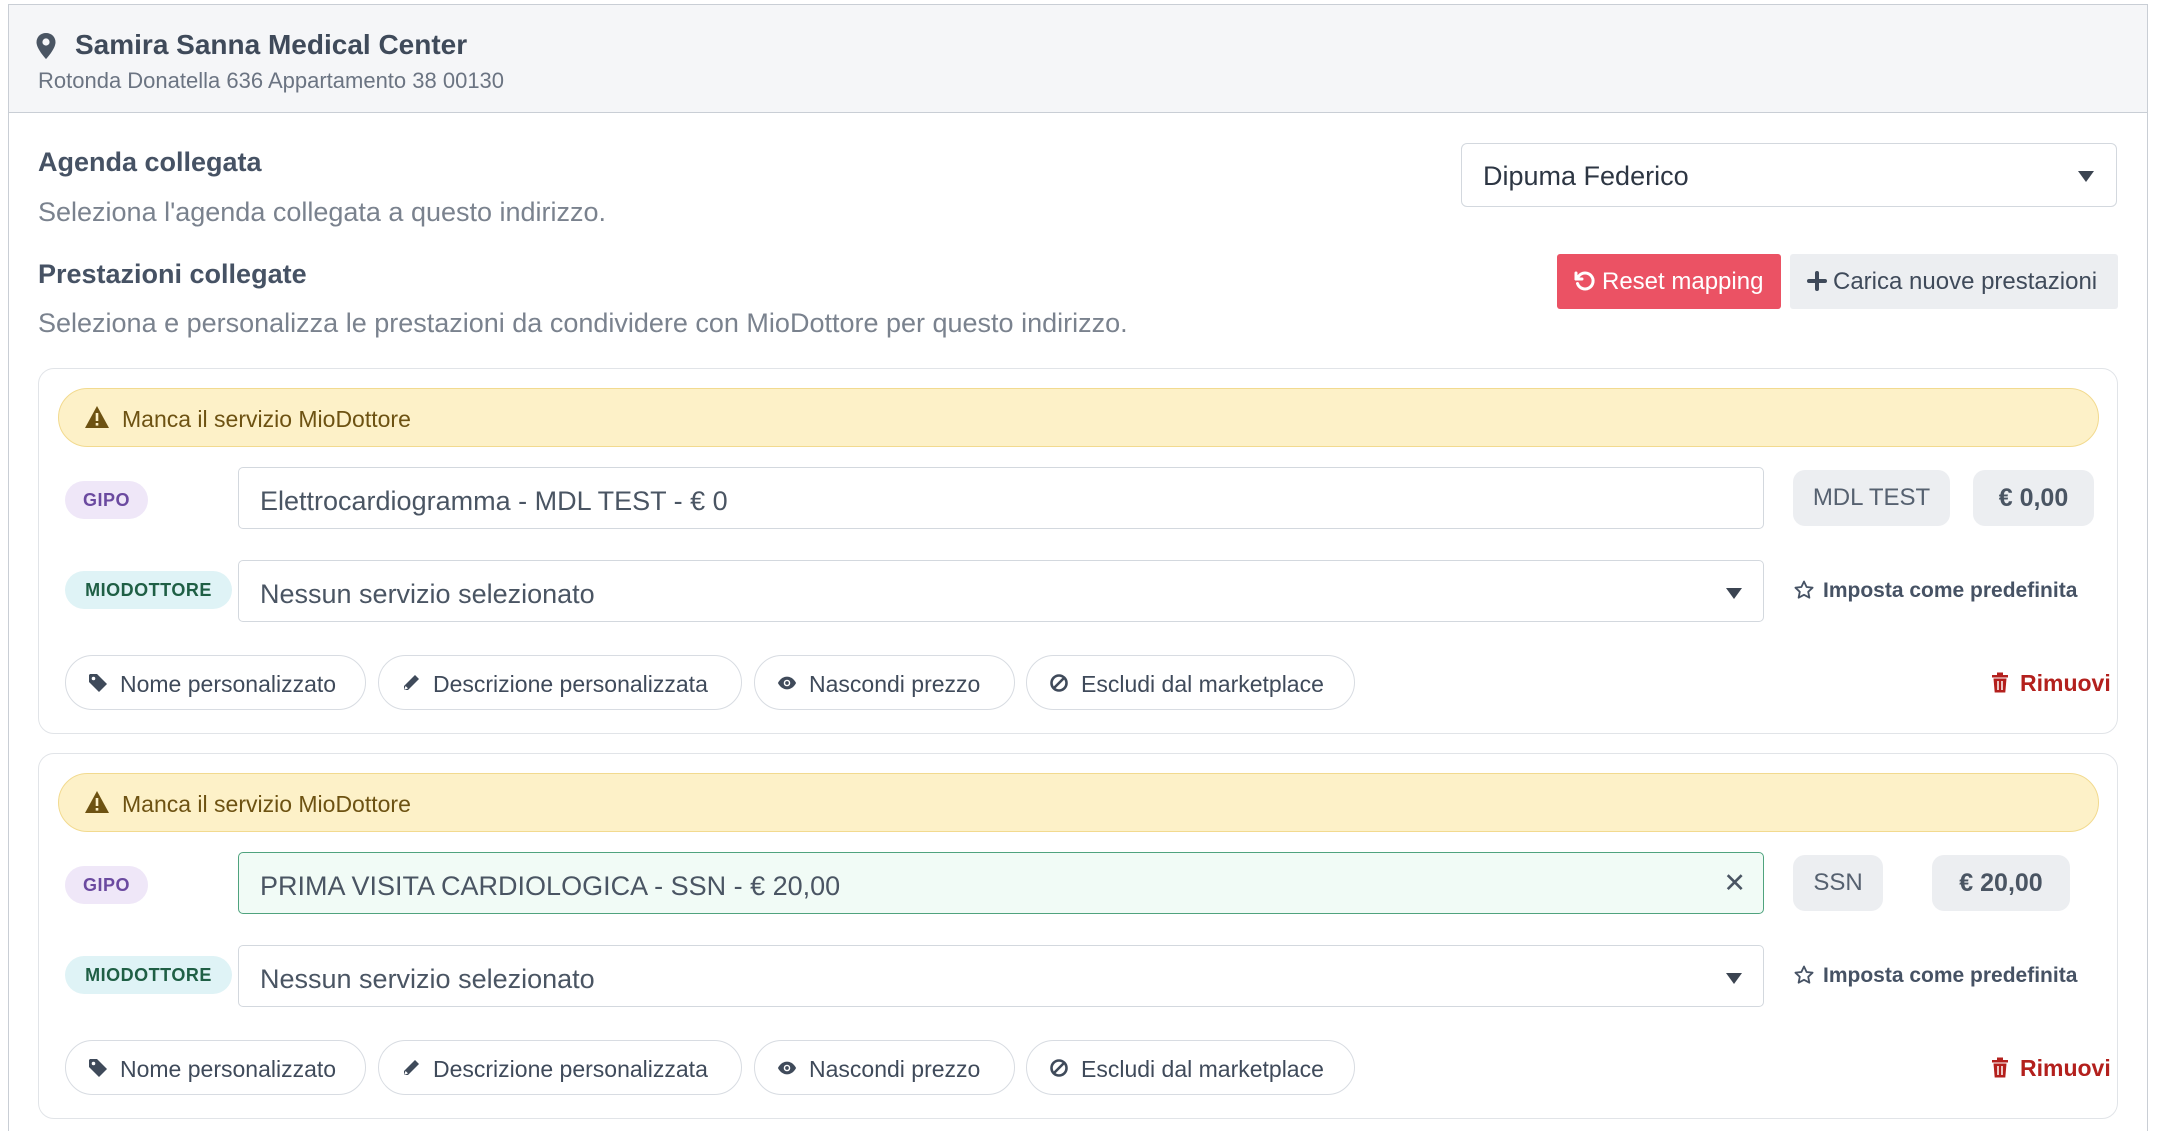 The width and height of the screenshot is (2160, 1131). Describe the element at coordinates (1001, 498) in the screenshot. I see `gipo-service-field: Elettrocardiogramma - MDL TEST - € 0` at that location.